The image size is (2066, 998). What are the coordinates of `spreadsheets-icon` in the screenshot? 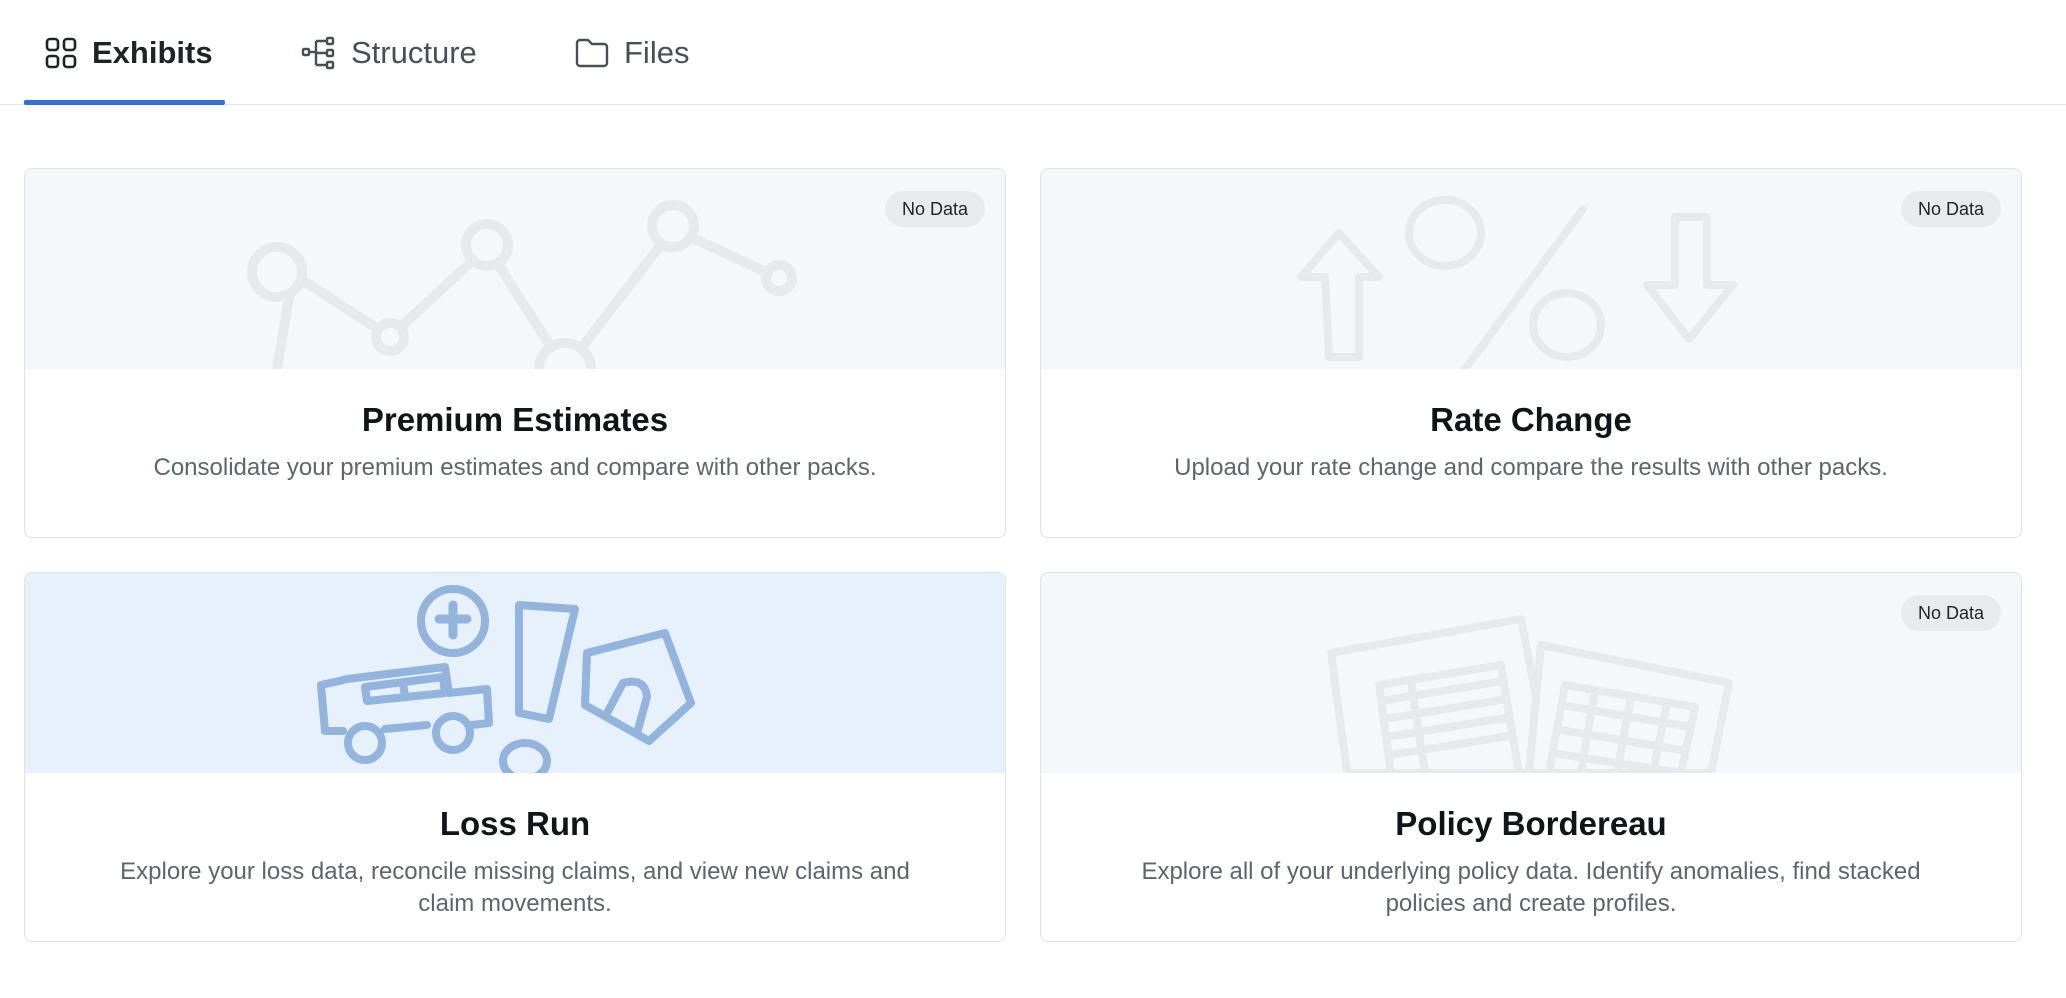 It's located at (1530, 694).